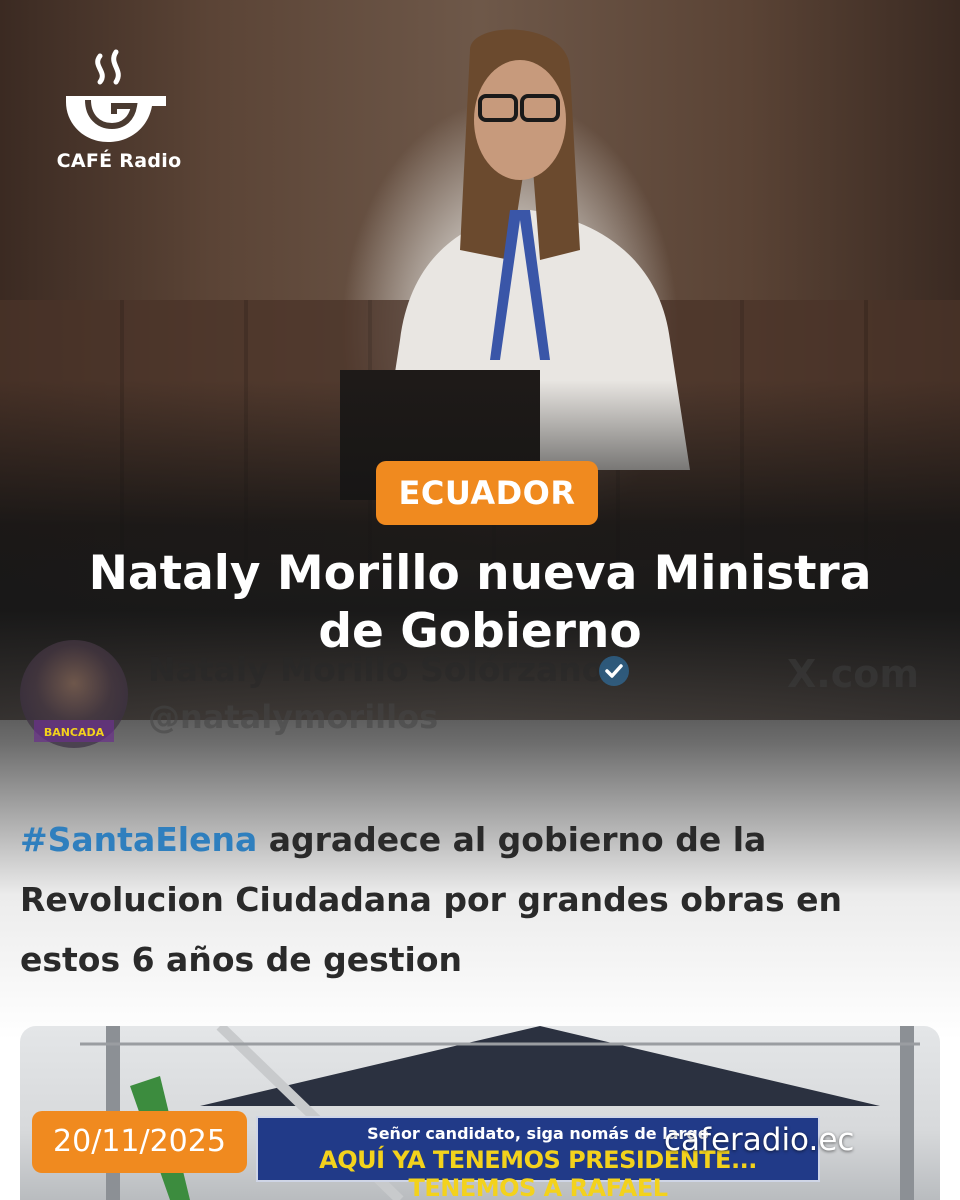 The height and width of the screenshot is (1200, 960). Describe the element at coordinates (119, 161) in the screenshot. I see `brand-name: CAFÉ Radio` at that location.